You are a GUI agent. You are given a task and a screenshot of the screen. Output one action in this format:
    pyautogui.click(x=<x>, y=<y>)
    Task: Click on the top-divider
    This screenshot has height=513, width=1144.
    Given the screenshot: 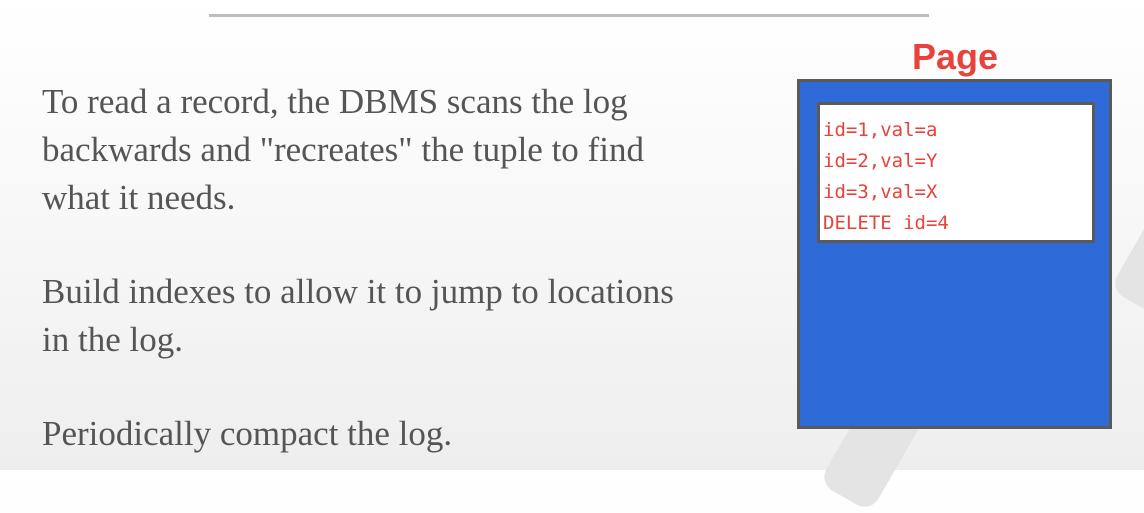 What is the action you would take?
    pyautogui.click(x=569, y=15)
    